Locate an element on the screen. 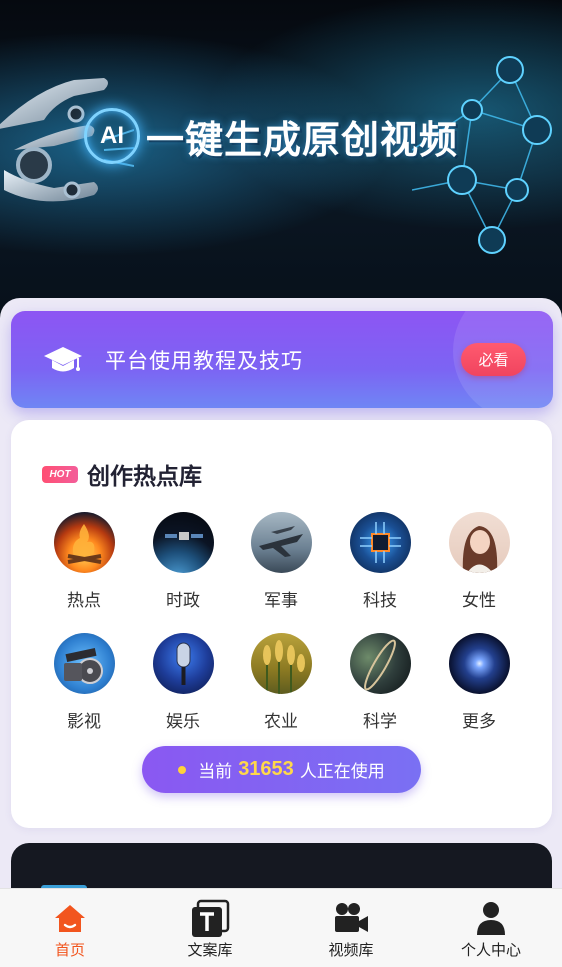  category-entertainment: 娱乐 is located at coordinates (183, 682).